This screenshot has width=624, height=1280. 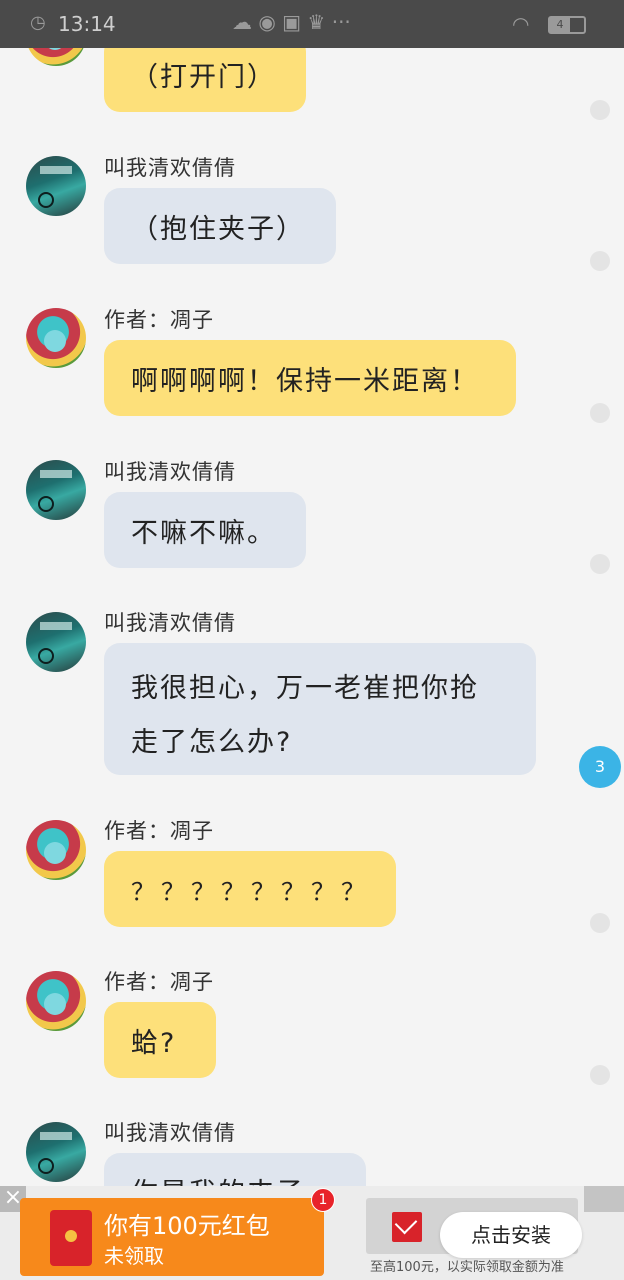 I want to click on message-bubble: ？？？？？？？？, so click(x=250, y=889).